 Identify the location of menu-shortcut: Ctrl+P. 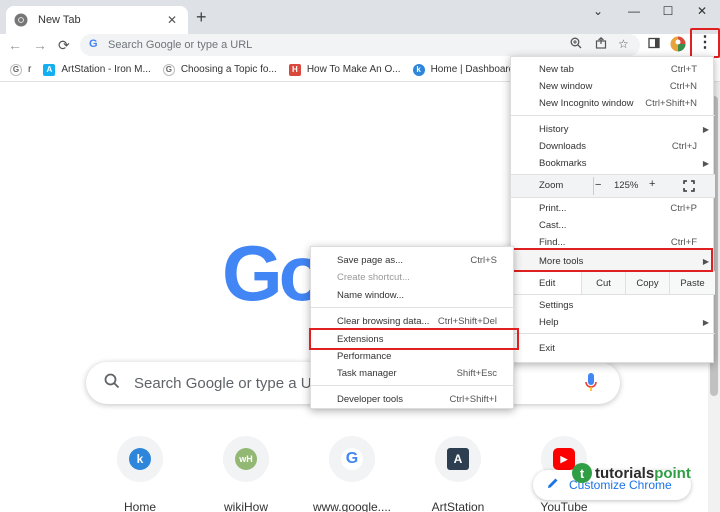
(683, 208).